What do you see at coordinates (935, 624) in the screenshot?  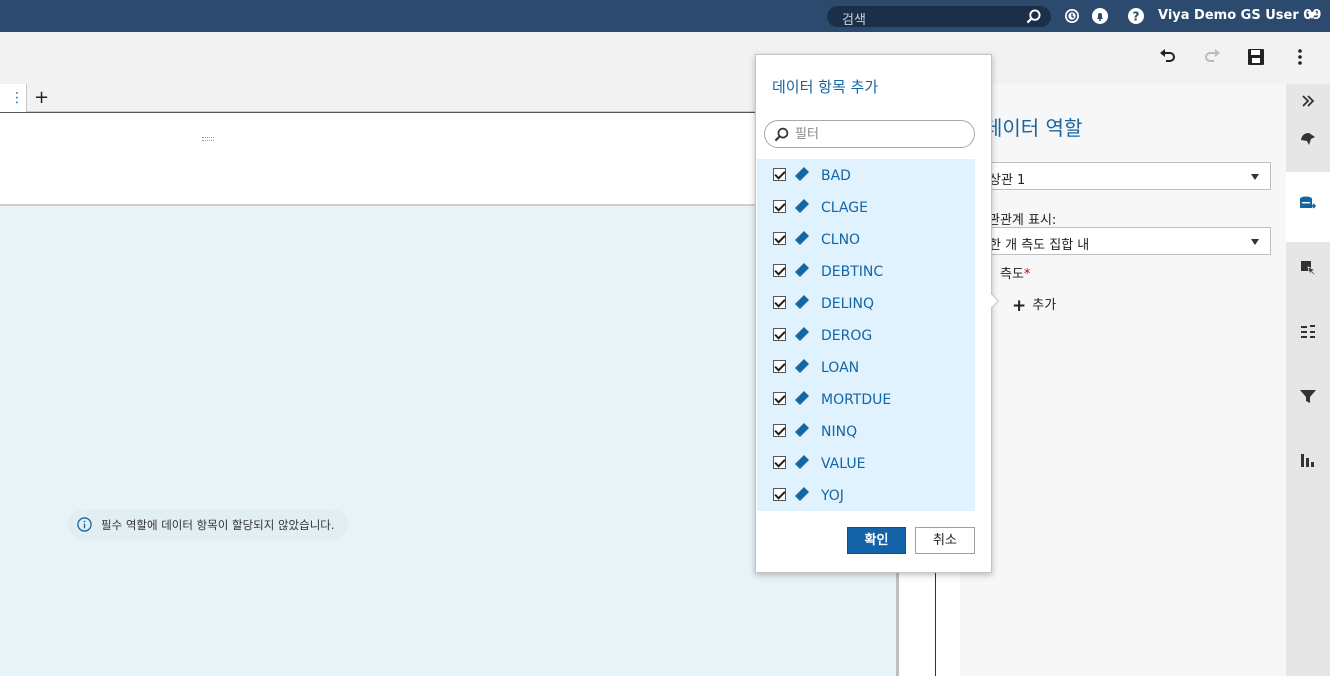 I see `divider-line` at bounding box center [935, 624].